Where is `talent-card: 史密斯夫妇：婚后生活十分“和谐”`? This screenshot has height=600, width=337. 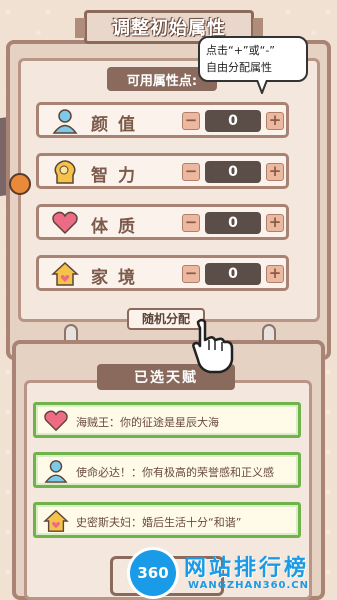 talent-card: 史密斯夫妇：婚后生活十分“和谐” is located at coordinates (167, 520).